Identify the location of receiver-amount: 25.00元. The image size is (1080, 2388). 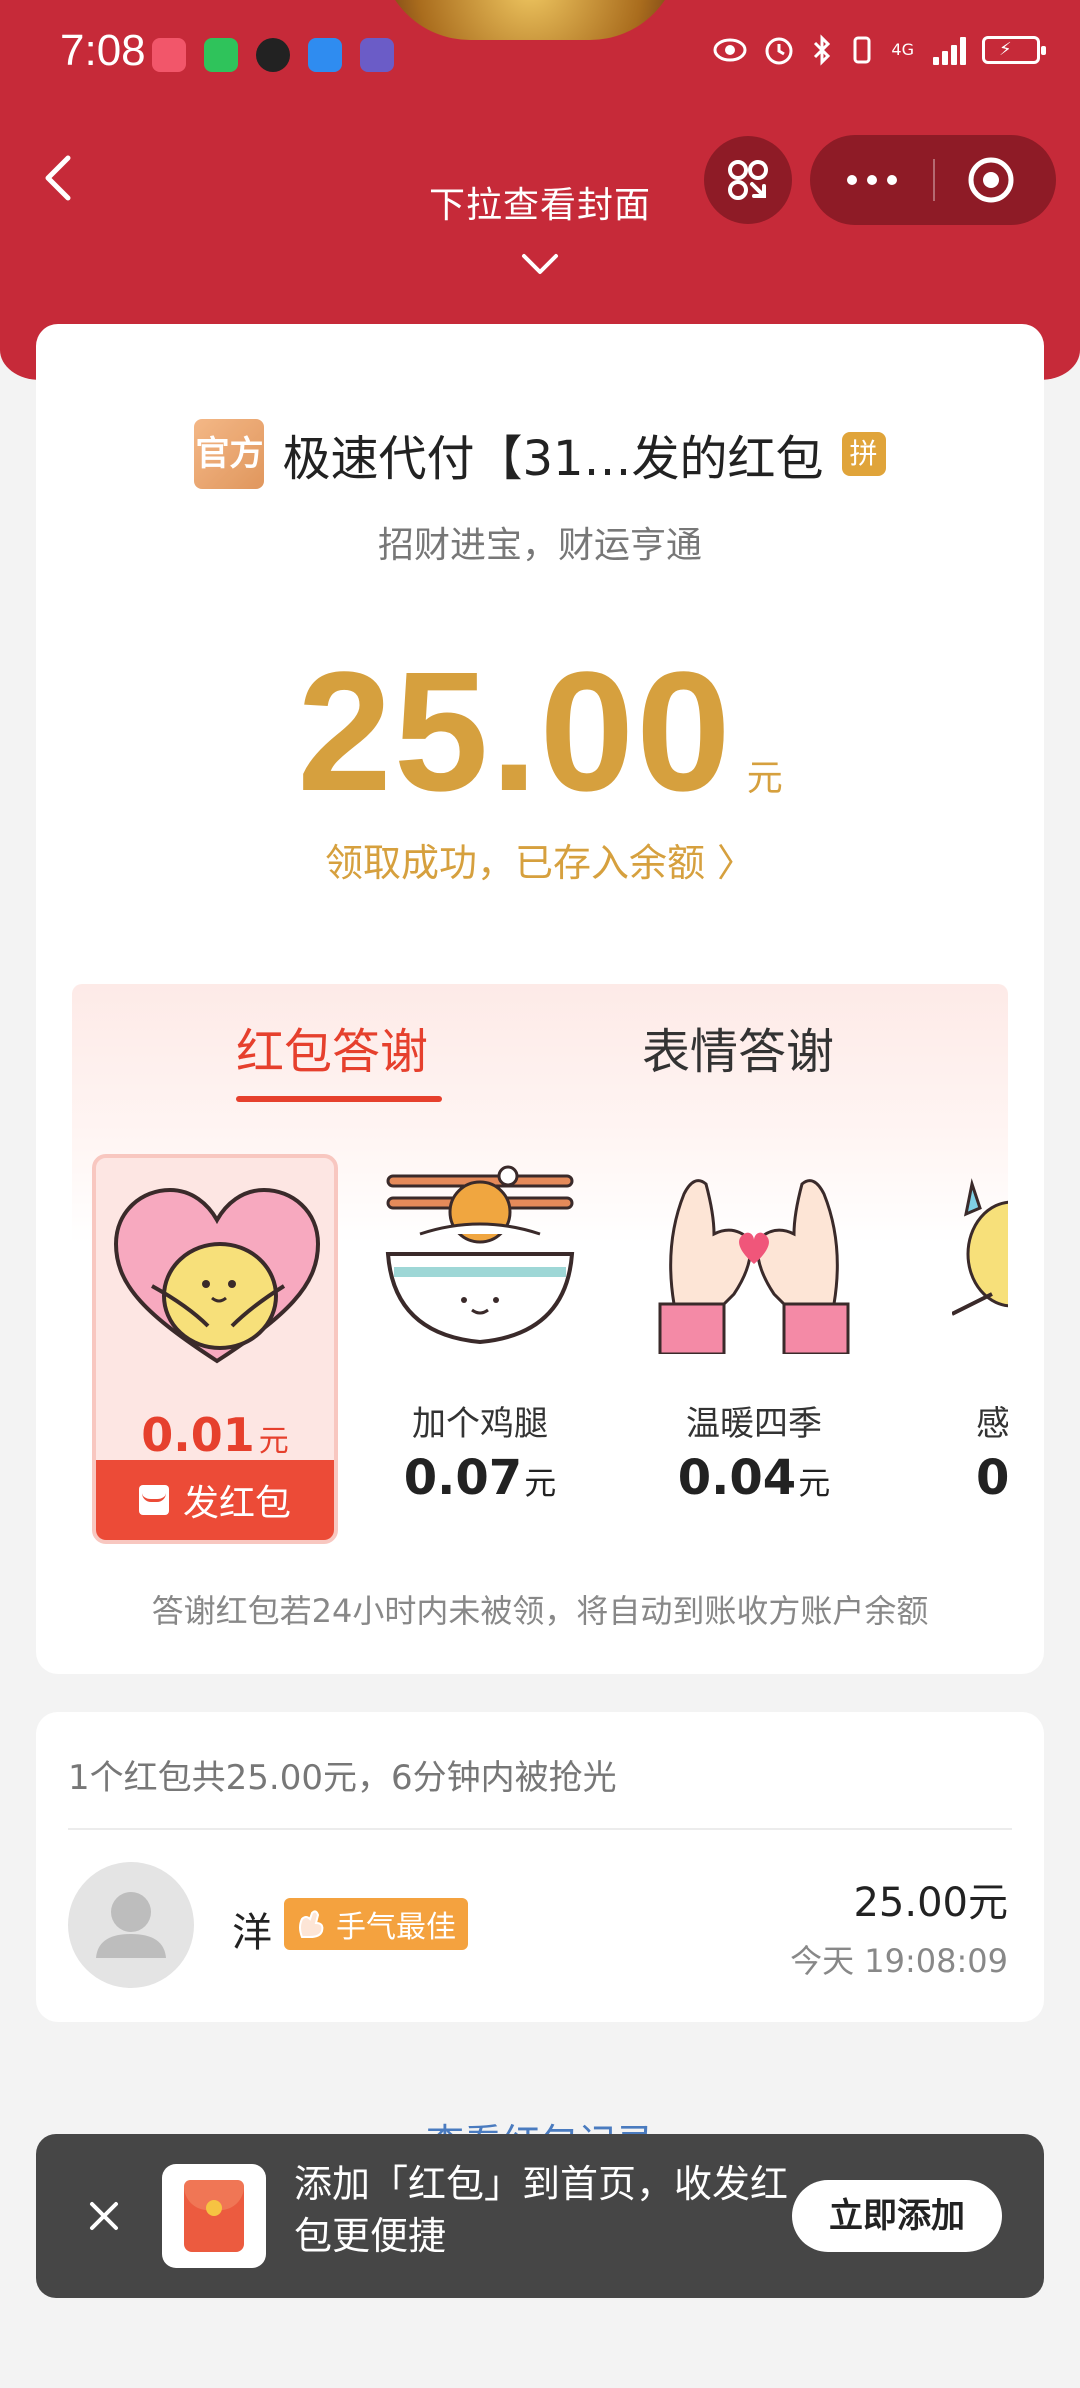
(930, 1903).